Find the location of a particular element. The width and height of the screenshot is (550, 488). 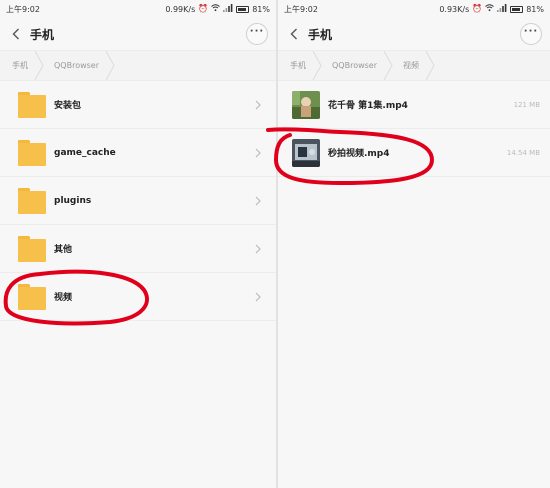

folder-name: plugins is located at coordinates (73, 200).